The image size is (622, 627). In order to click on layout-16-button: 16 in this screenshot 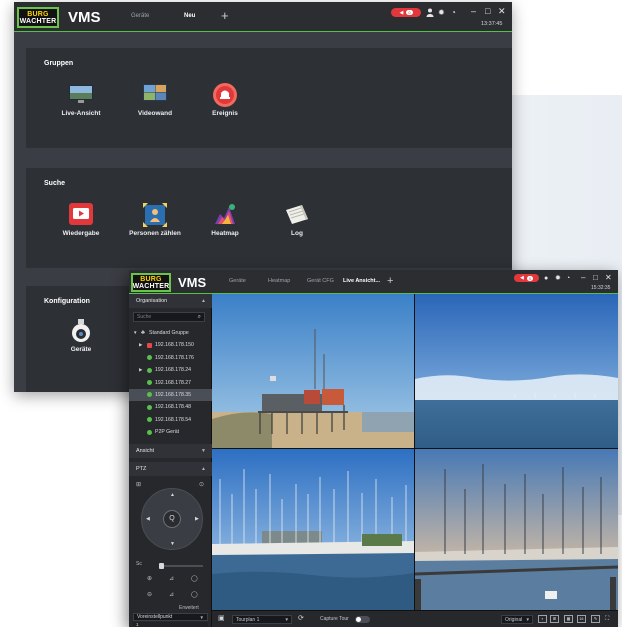, I will do `click(581, 619)`.